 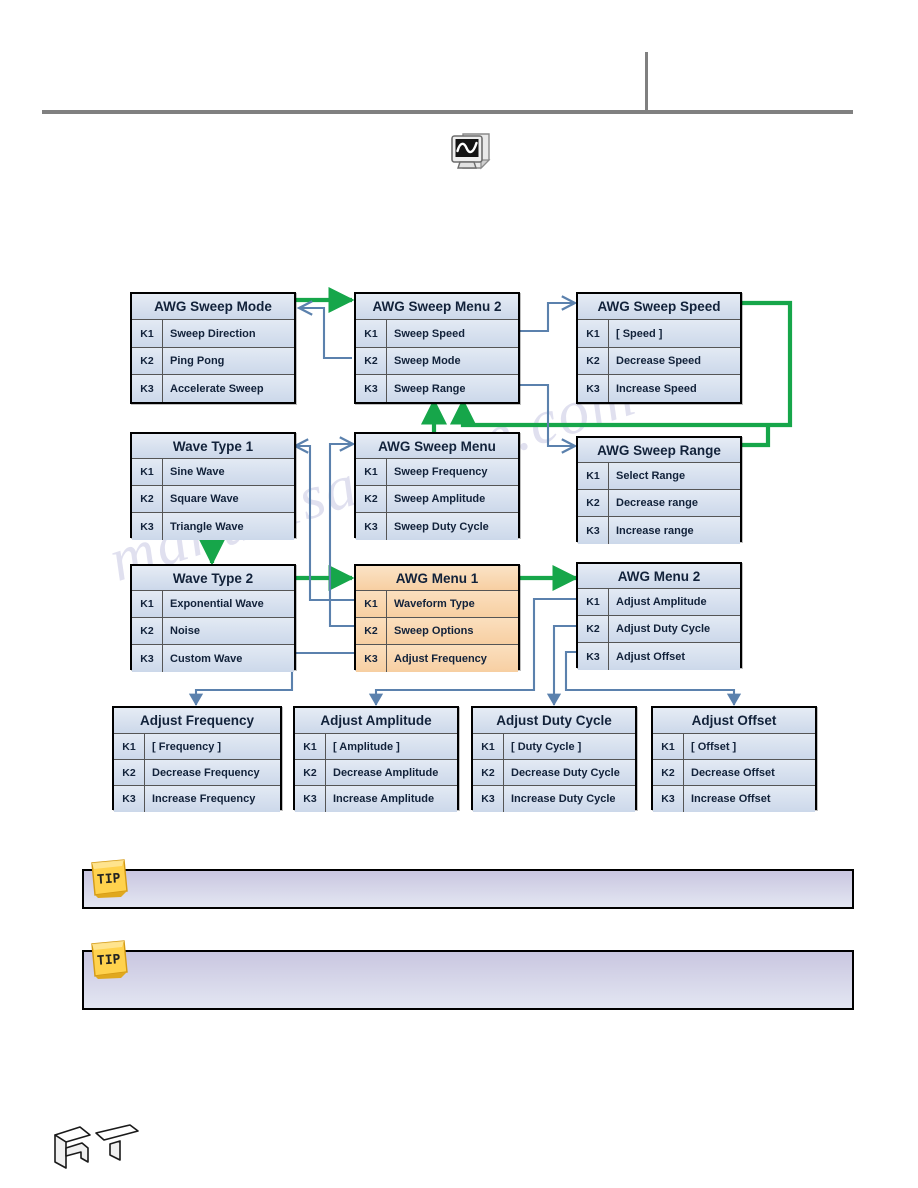 I want to click on menu-row: K1 Waveform Type, so click(x=437, y=604).